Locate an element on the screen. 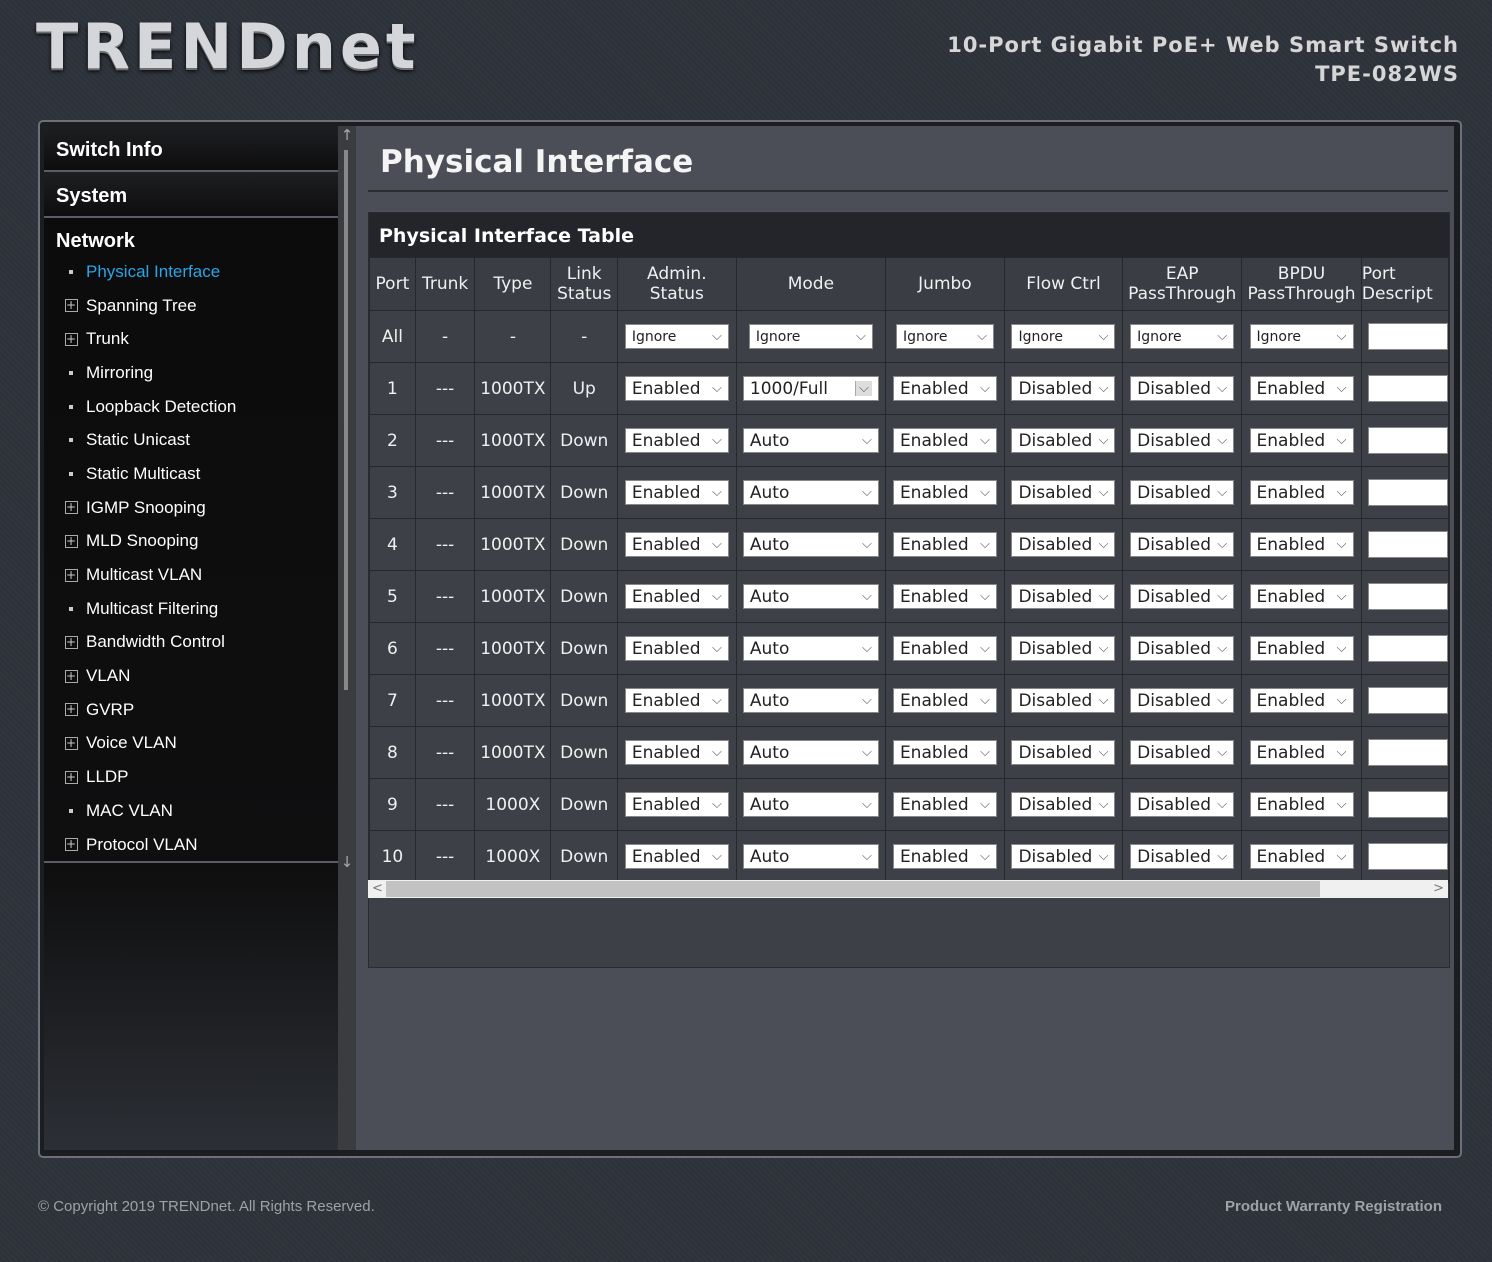 The image size is (1492, 1262). nav-item-lldp: + LLDP is located at coordinates (197, 777).